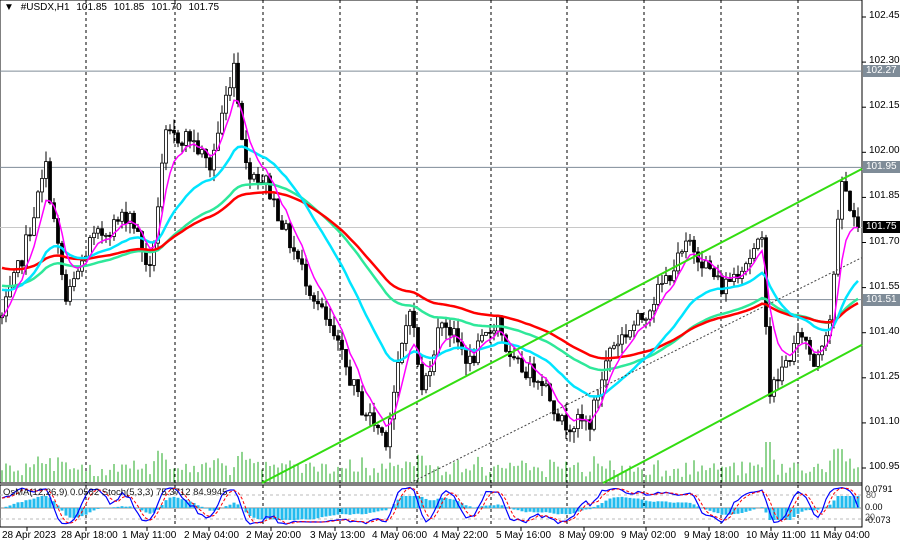  I want to click on osma-label: OsMA(12,26,9) 0.0582, so click(51, 492).